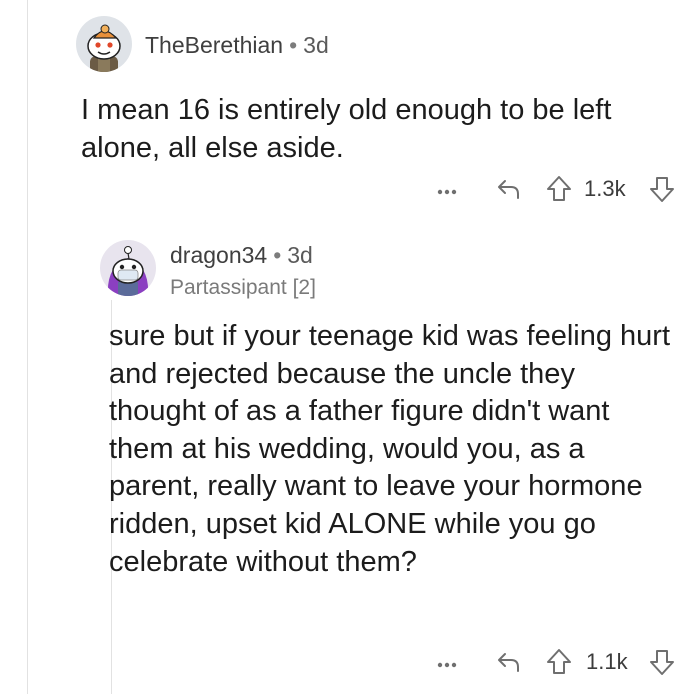 The width and height of the screenshot is (700, 694). I want to click on thread-line-root, so click(27, 347).